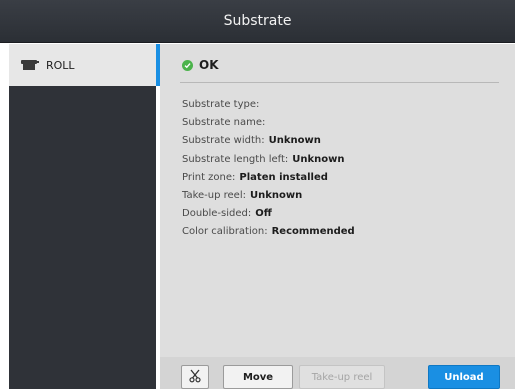 The image size is (515, 389). What do you see at coordinates (263, 214) in the screenshot?
I see `property-value: Off` at bounding box center [263, 214].